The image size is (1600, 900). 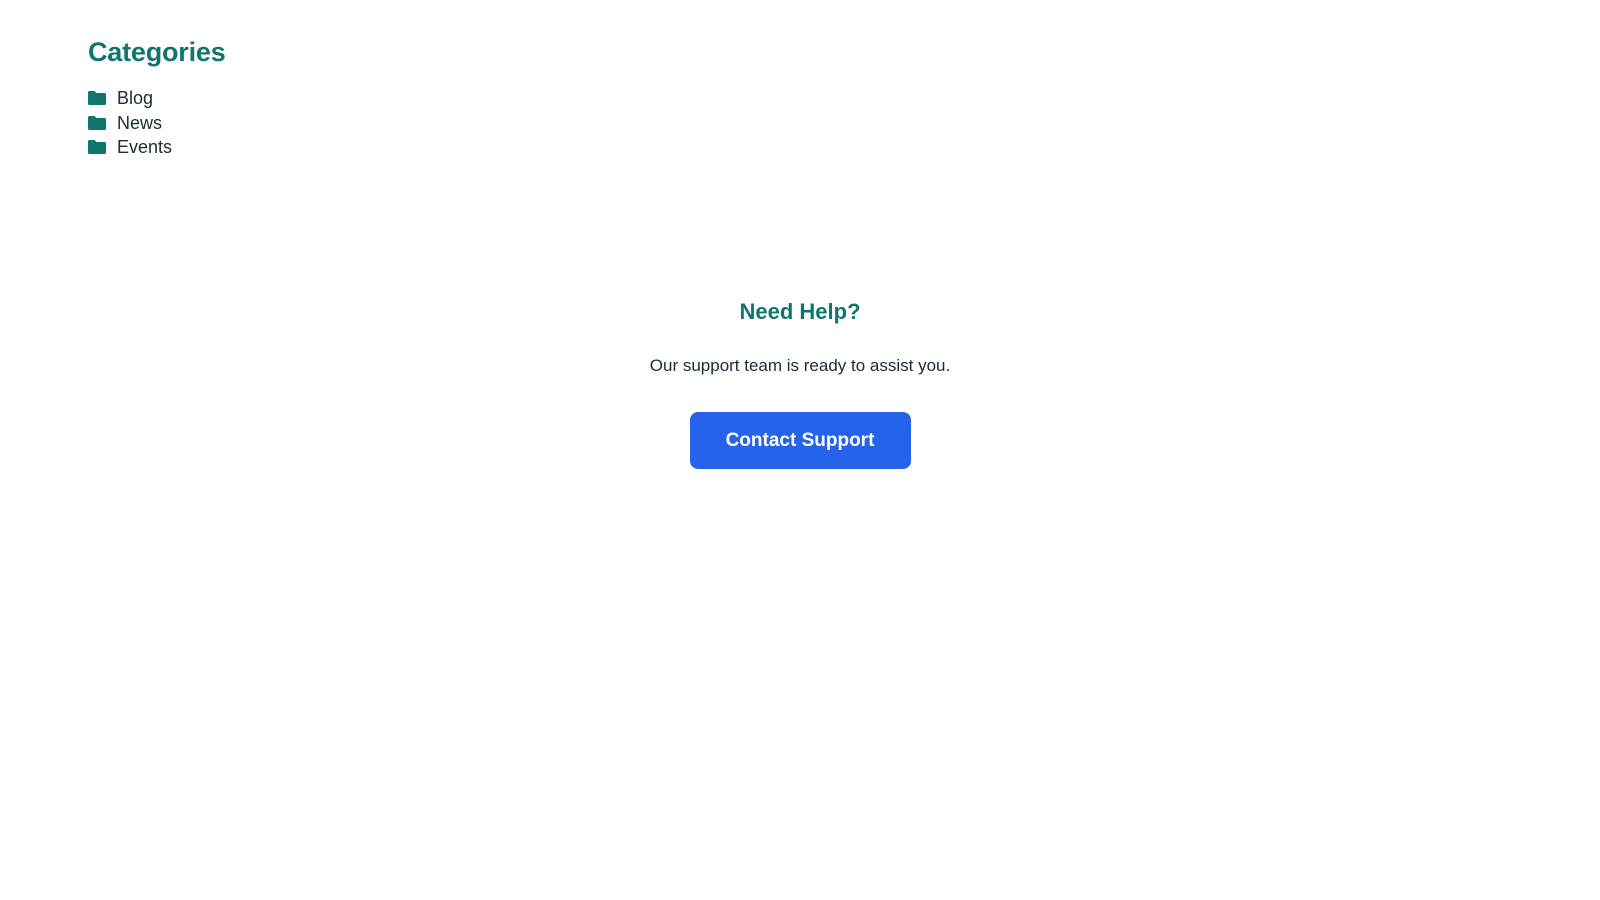 I want to click on help-text: Our support team is ready to assist you., so click(x=800, y=365).